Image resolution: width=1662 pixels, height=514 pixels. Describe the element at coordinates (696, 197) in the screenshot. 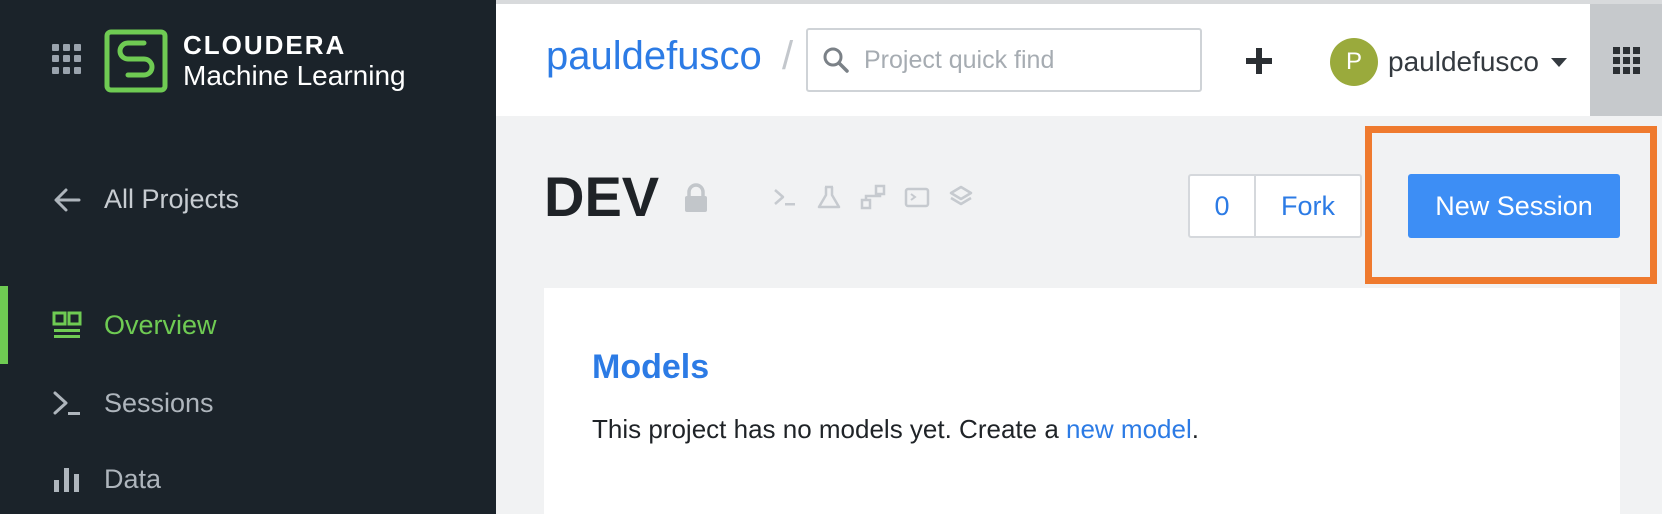

I see `lock-icon` at that location.